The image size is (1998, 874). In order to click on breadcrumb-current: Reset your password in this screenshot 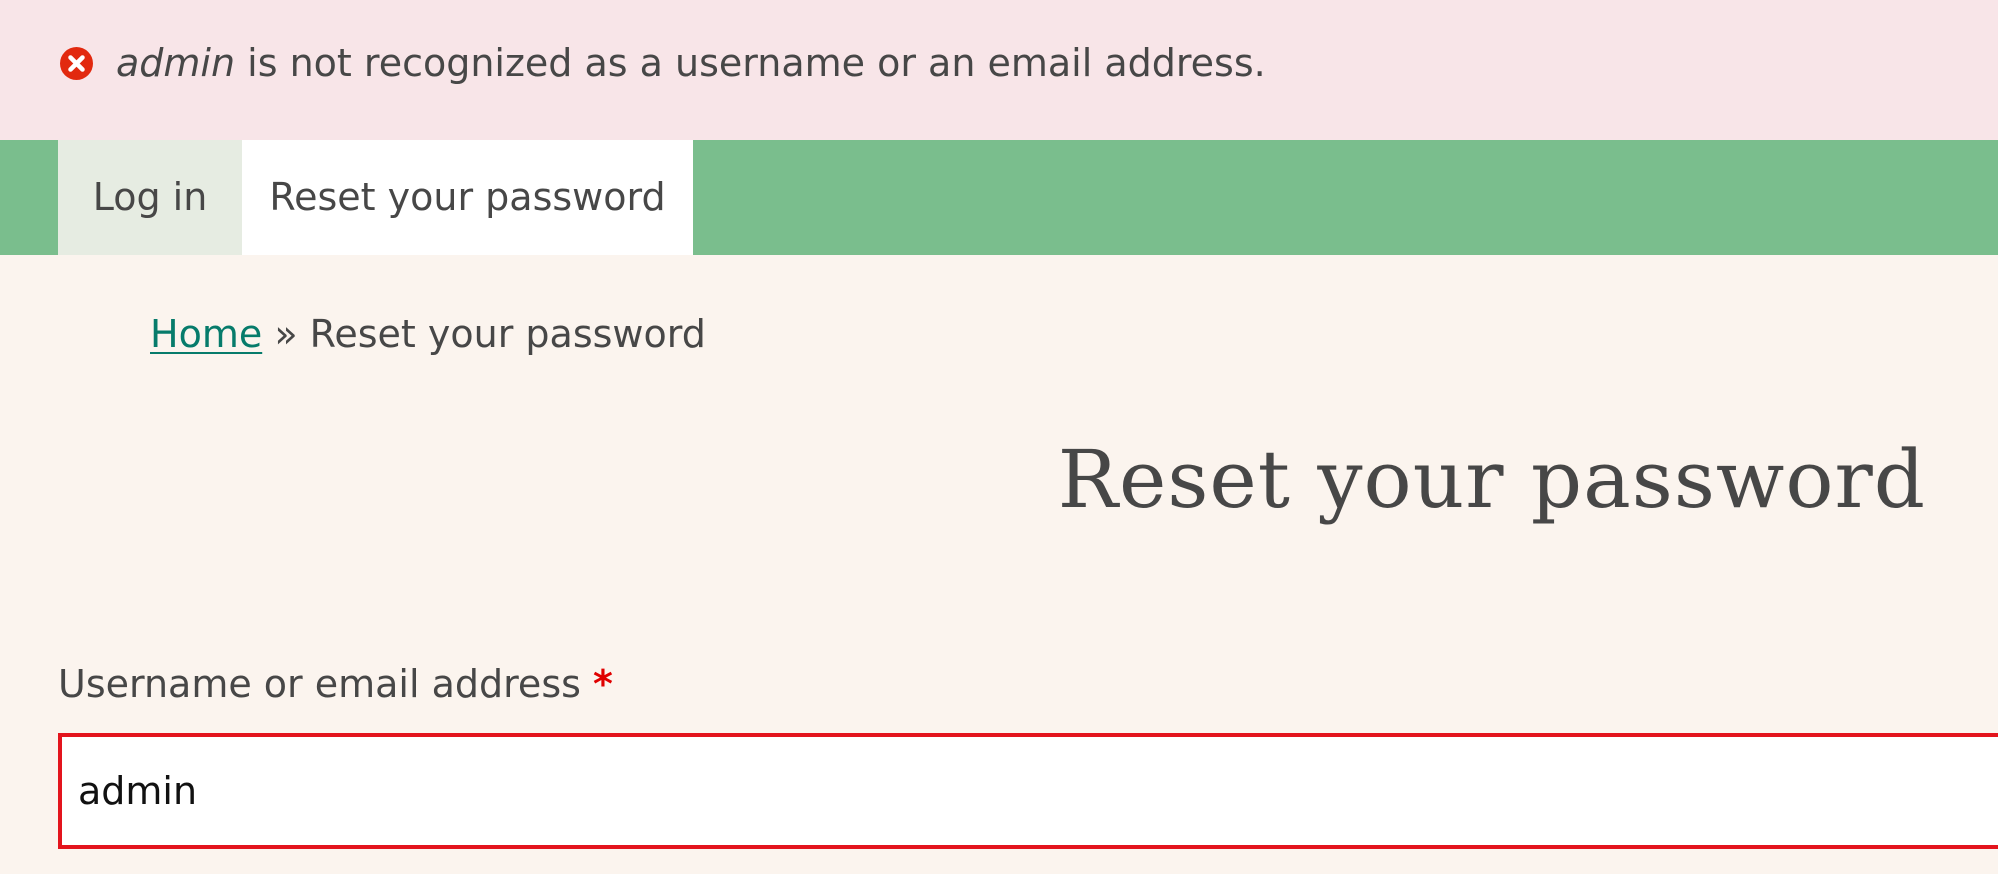, I will do `click(507, 334)`.